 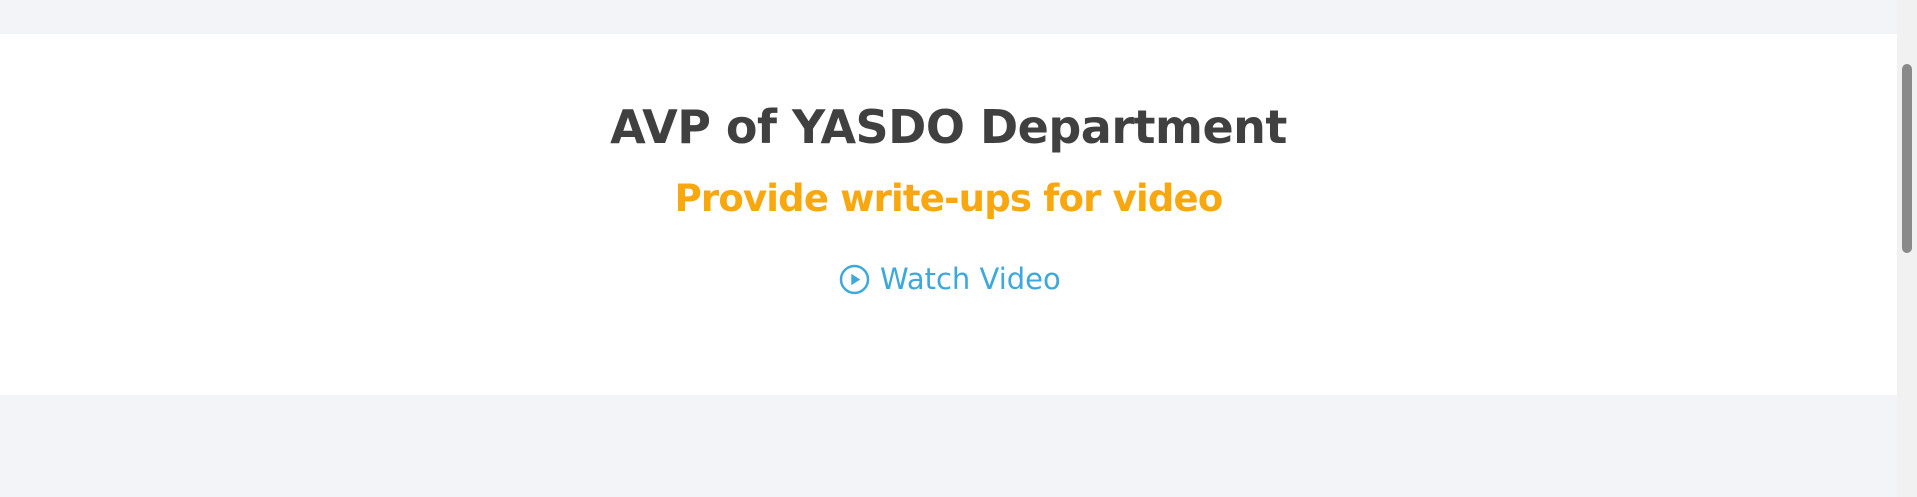 What do you see at coordinates (948, 17) in the screenshot?
I see `top-background-strip` at bounding box center [948, 17].